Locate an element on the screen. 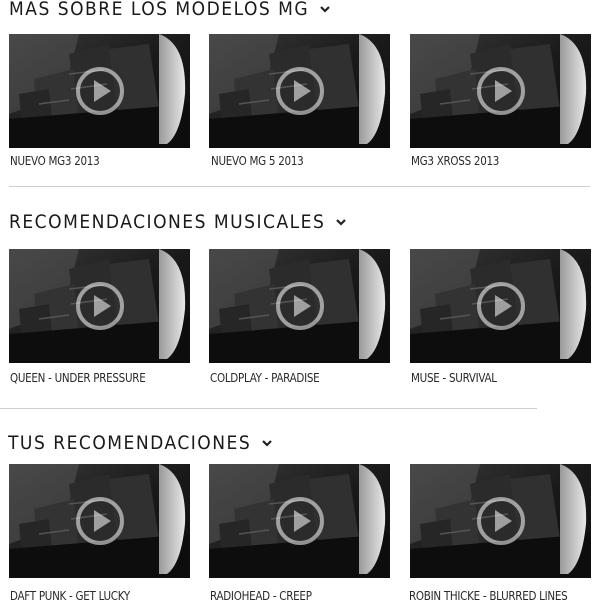 Image resolution: width=602 pixels, height=603 pixels. video-caption: DAFT PUNK - GET LUCKY is located at coordinates (70, 596).